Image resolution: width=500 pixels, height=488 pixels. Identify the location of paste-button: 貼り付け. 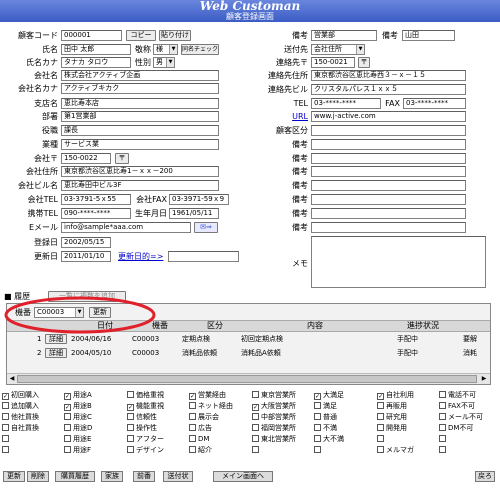
(175, 35).